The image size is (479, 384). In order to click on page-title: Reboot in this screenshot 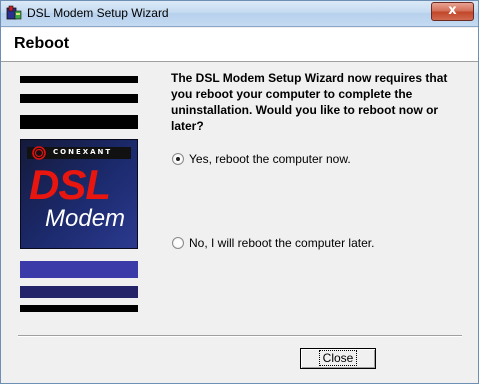, I will do `click(42, 43)`.